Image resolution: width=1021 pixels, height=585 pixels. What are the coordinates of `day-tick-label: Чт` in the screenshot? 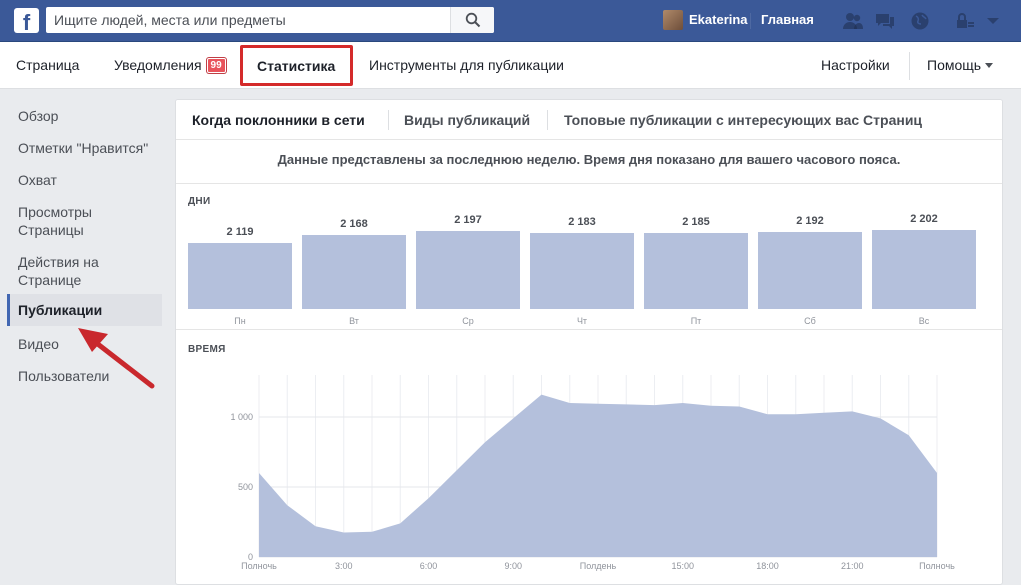 It's located at (582, 321).